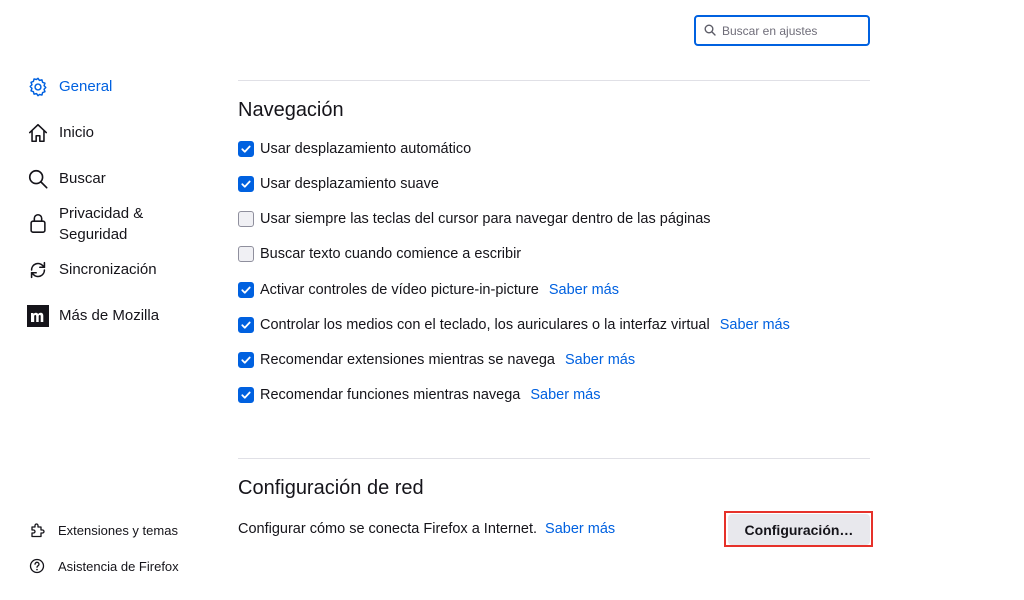  Describe the element at coordinates (108, 269) in the screenshot. I see `sidebar-item-label: Sincronización` at that location.